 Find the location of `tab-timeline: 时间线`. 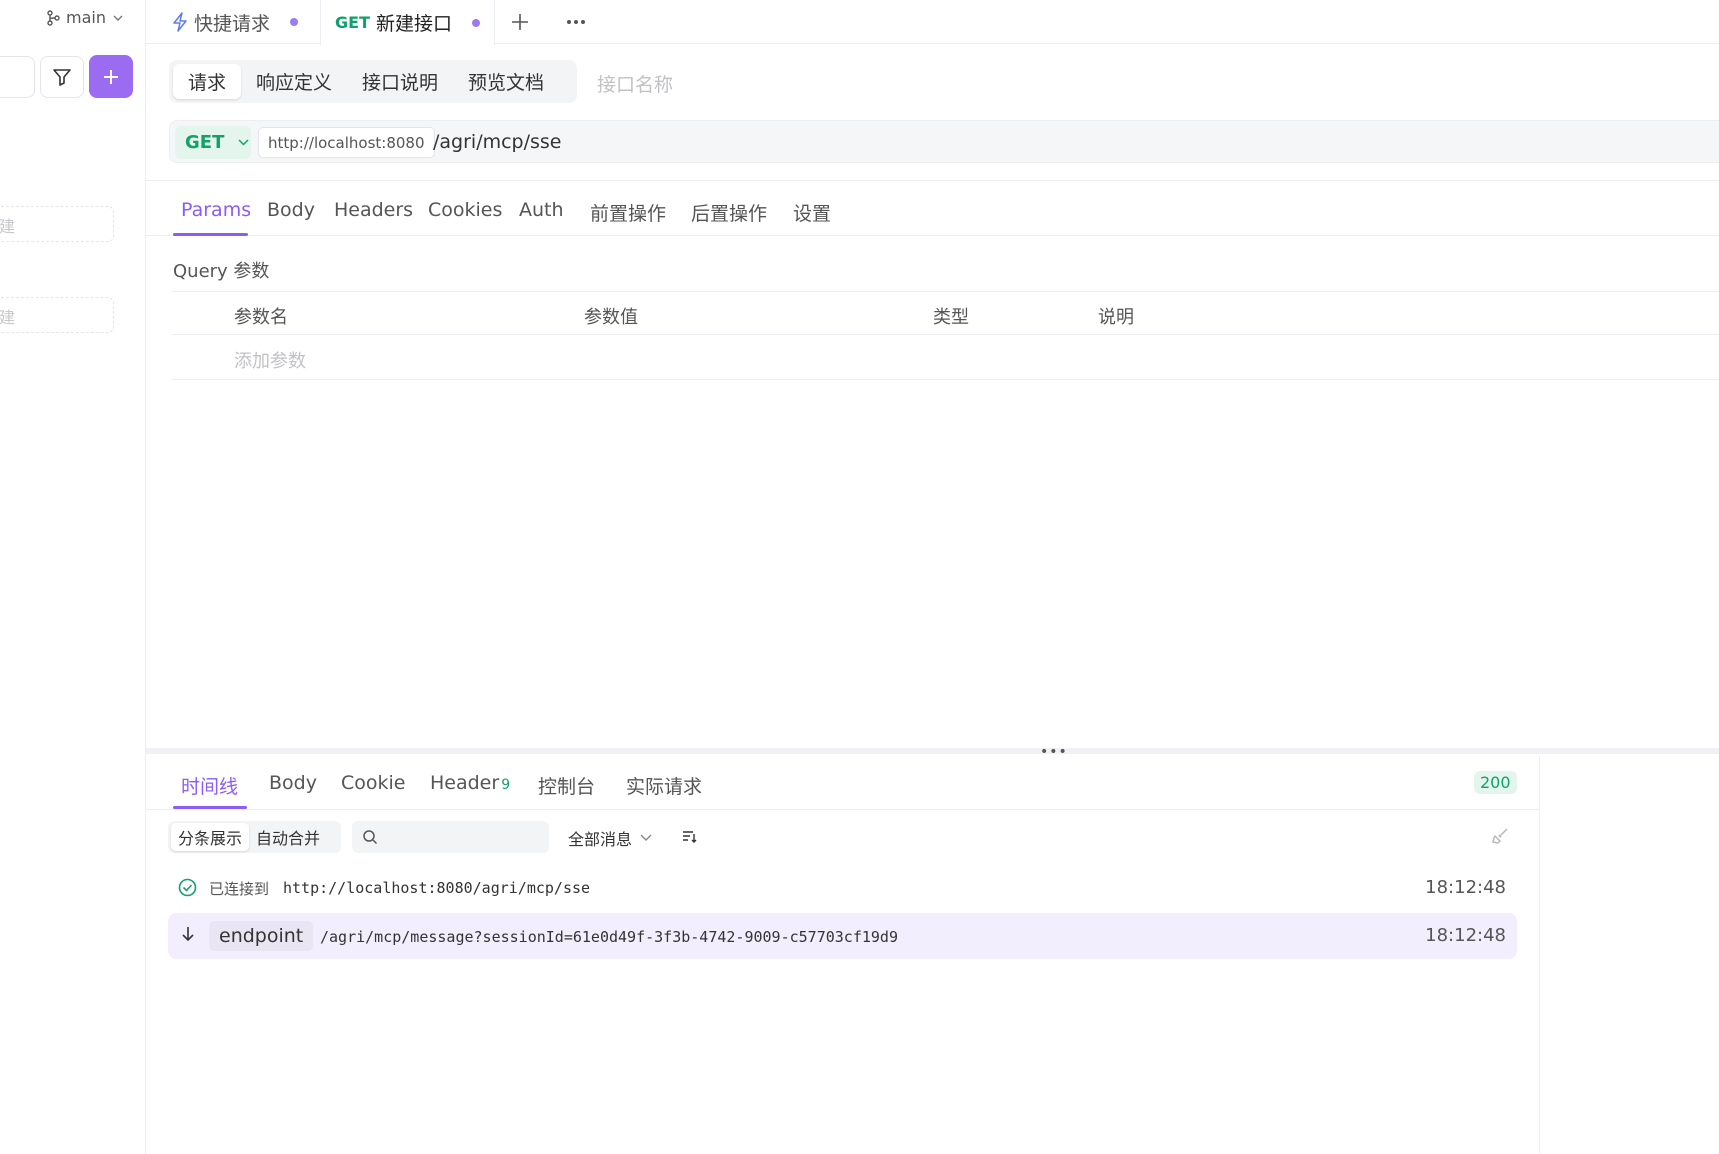

tab-timeline: 时间线 is located at coordinates (209, 785).